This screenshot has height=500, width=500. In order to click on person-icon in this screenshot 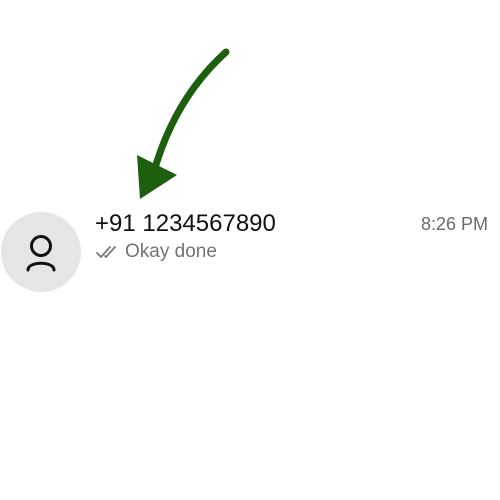, I will do `click(41, 253)`.